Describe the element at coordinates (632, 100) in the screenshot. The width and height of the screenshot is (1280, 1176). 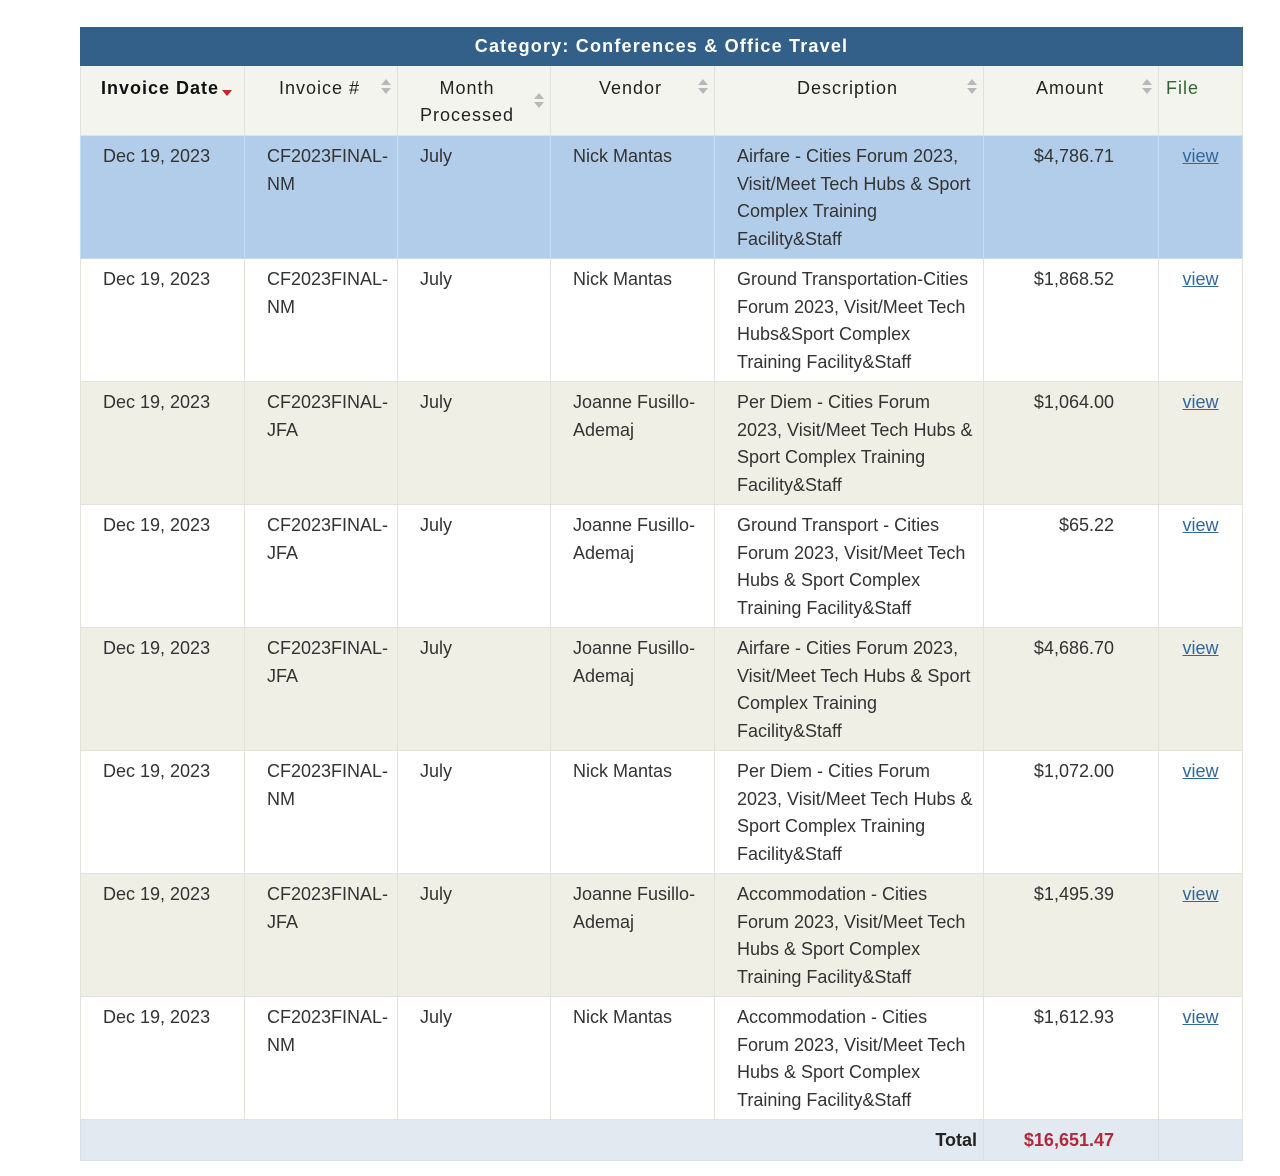
I see `column-header-vendor: Vendor` at that location.